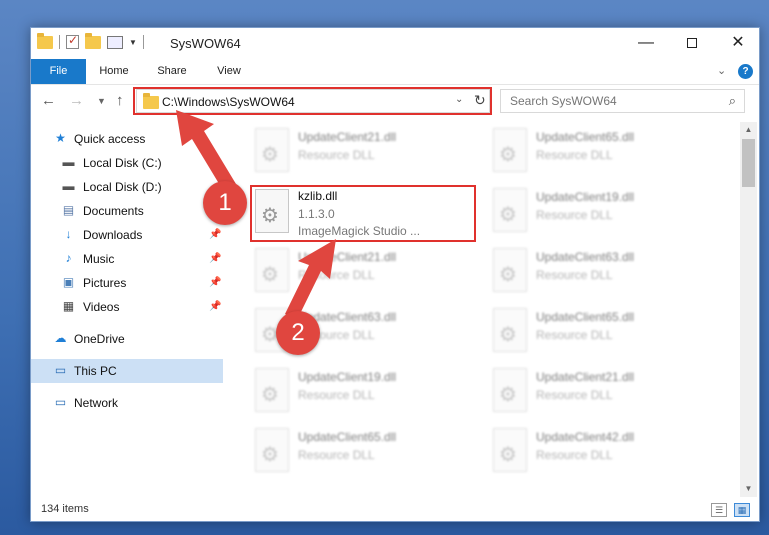 The height and width of the screenshot is (535, 769). Describe the element at coordinates (172, 71) in the screenshot. I see `tab-share: Share` at that location.